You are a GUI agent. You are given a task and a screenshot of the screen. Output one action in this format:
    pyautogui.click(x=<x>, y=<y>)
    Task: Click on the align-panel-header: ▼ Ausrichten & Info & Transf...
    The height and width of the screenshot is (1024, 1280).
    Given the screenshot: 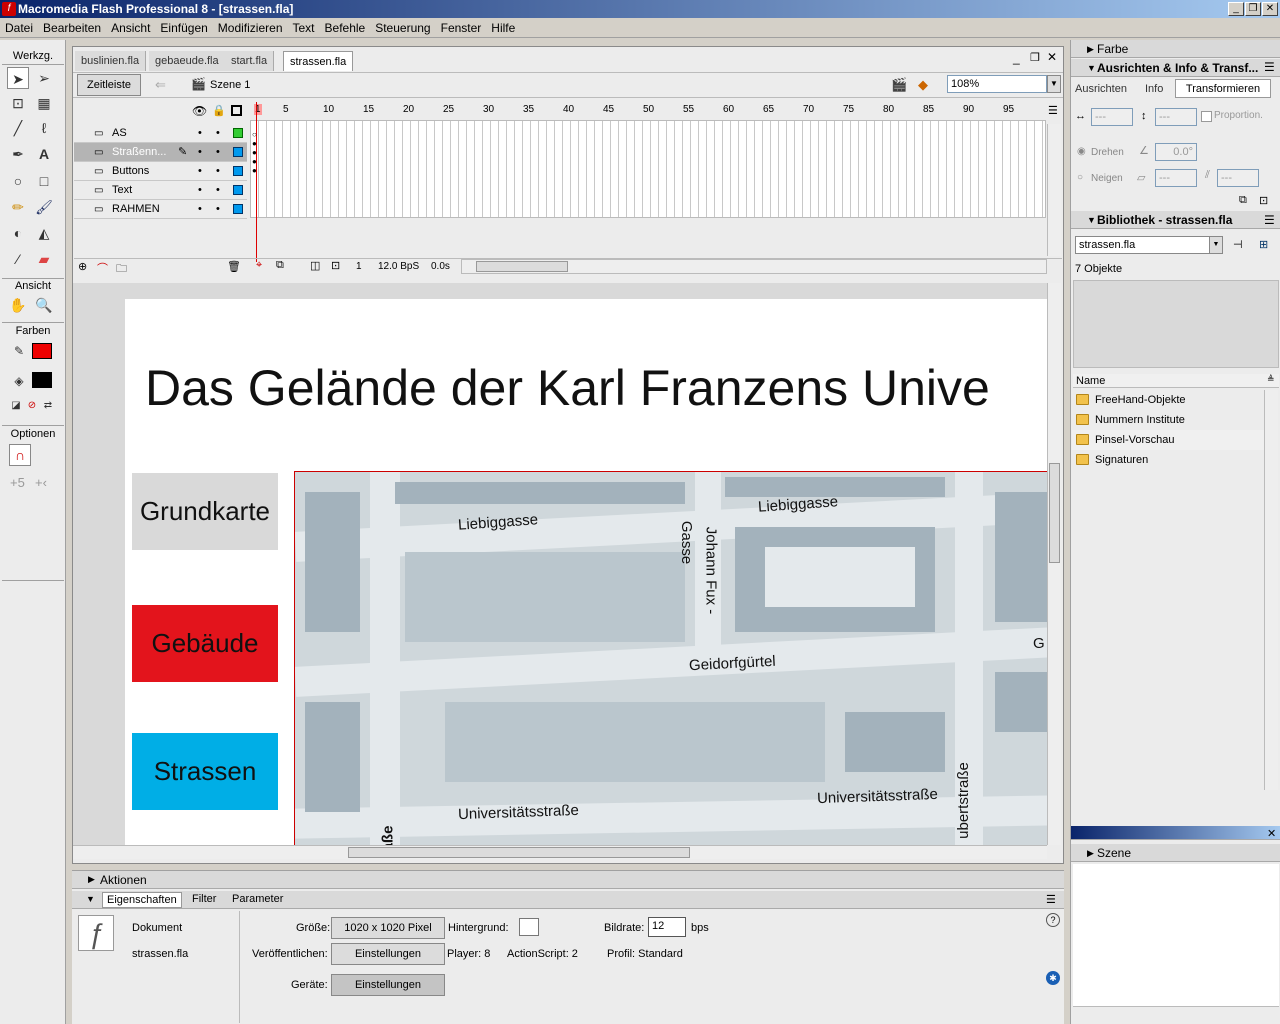 What is the action you would take?
    pyautogui.click(x=1175, y=68)
    